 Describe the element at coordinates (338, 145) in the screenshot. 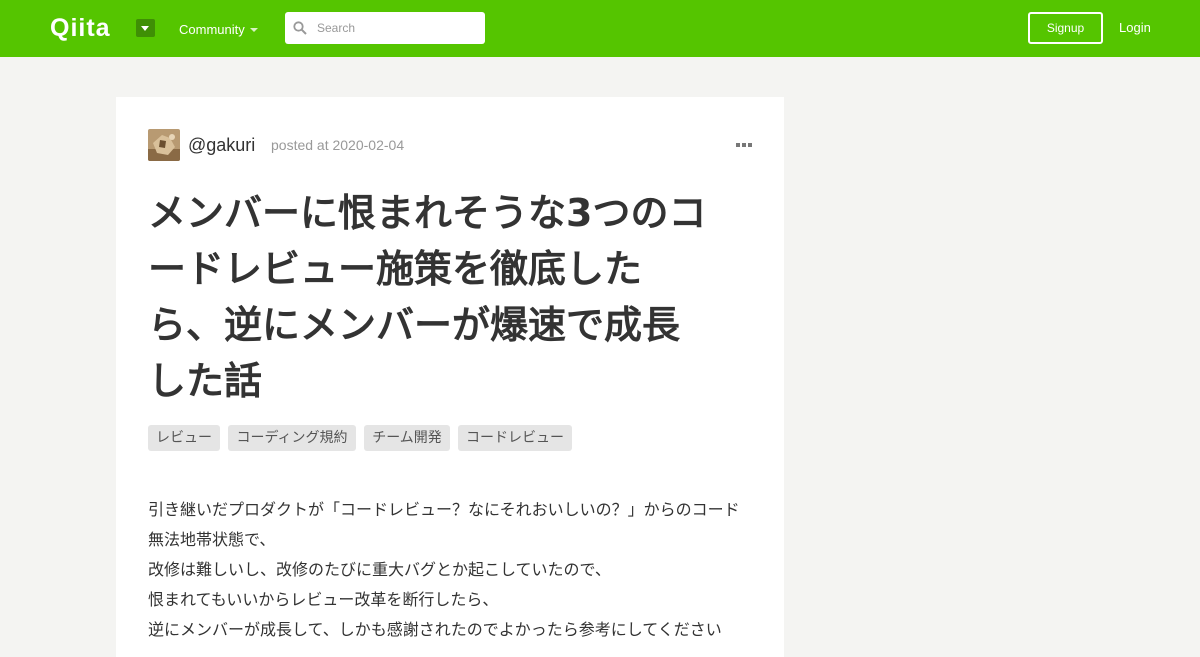

I see `posted-date: posted at 2020-02-04` at that location.